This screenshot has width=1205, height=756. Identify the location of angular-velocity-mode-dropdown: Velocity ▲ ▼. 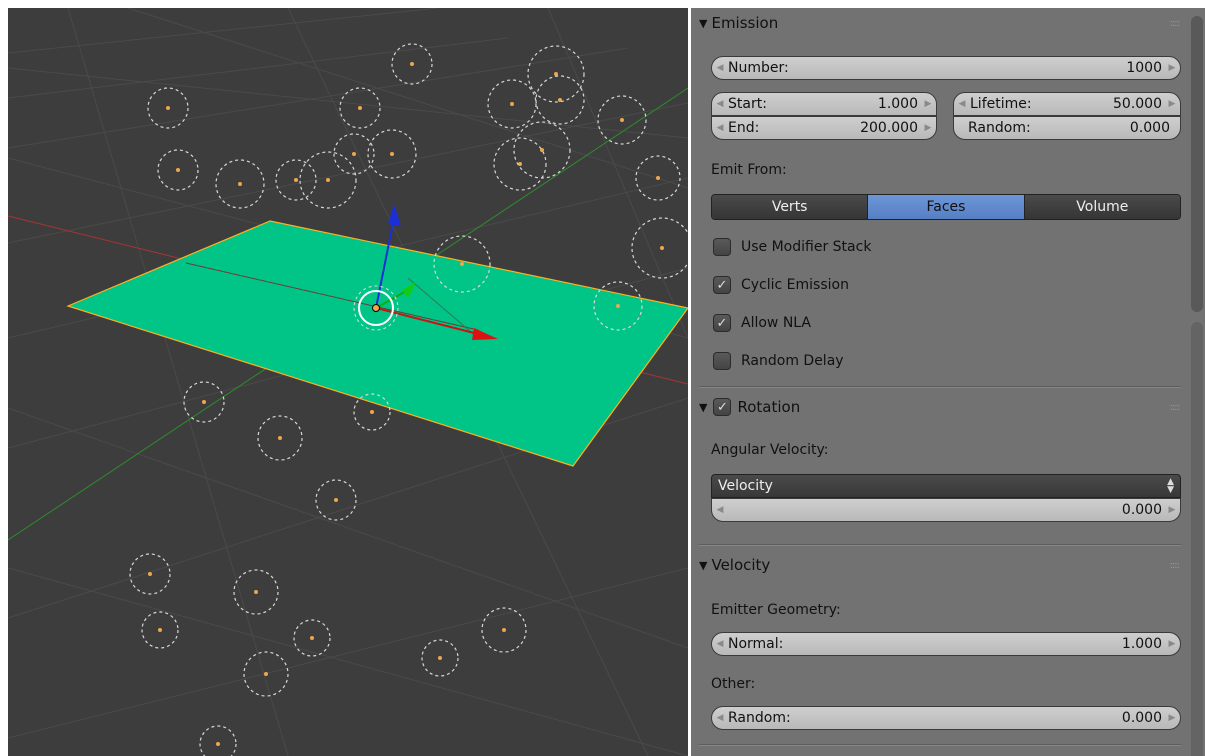
(946, 486).